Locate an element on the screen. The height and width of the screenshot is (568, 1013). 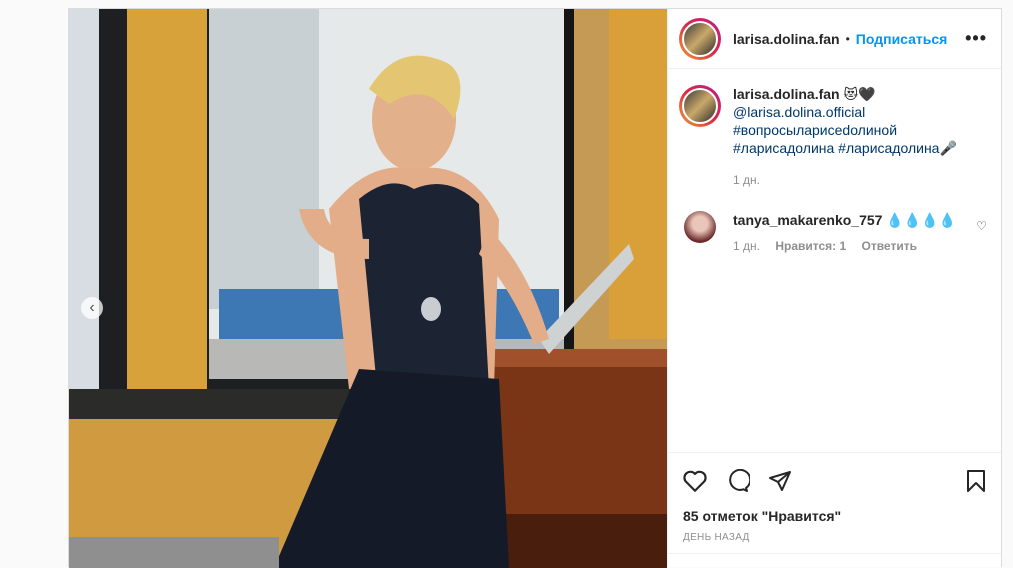
comment-username: tanya_makarenko_757 is located at coordinates (807, 220).